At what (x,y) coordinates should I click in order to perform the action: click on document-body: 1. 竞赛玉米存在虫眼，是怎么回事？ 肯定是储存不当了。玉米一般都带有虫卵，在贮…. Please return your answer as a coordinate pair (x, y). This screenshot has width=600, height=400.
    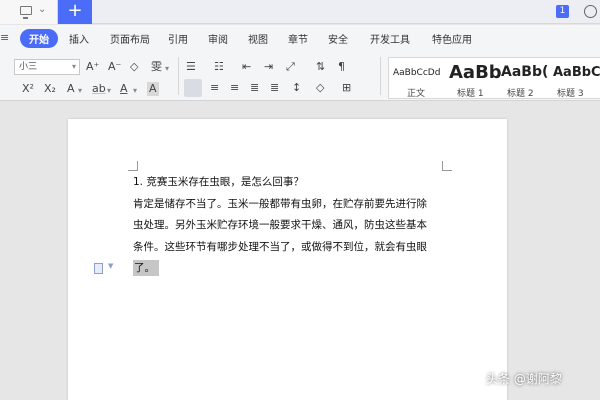
    Looking at the image, I should click on (288, 226).